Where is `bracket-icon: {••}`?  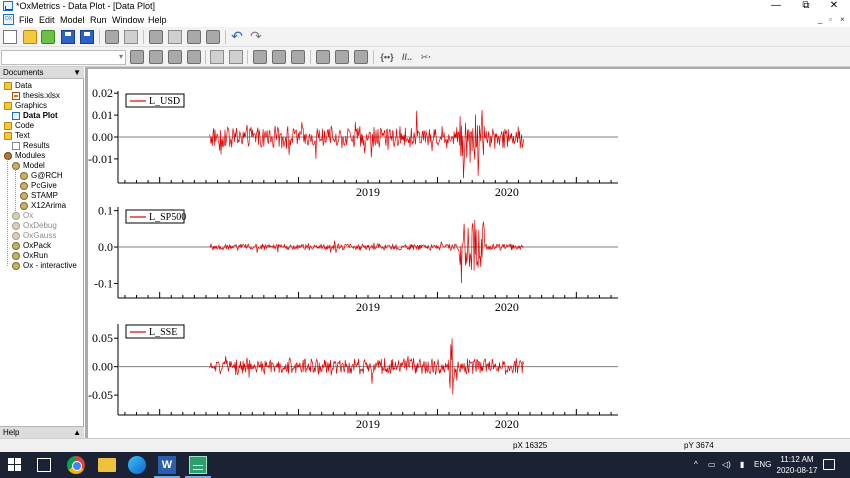 bracket-icon: {••} is located at coordinates (387, 57).